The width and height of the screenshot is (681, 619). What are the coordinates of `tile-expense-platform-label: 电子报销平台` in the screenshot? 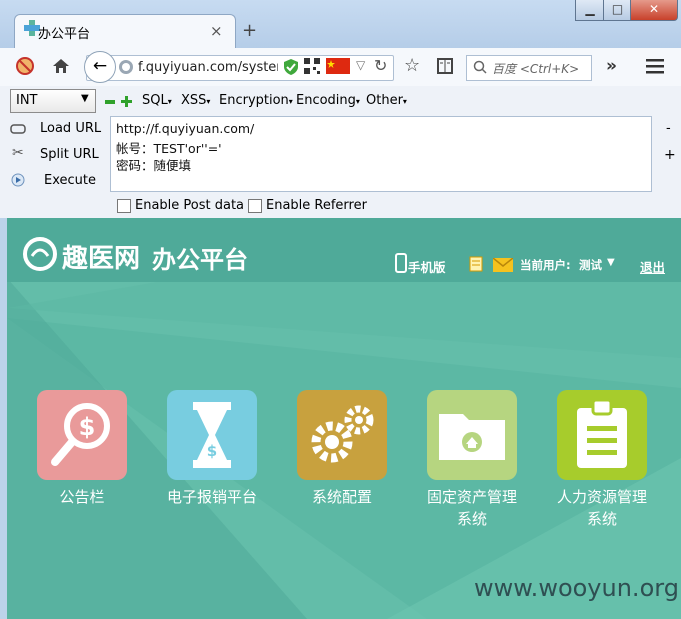 It's located at (211, 497).